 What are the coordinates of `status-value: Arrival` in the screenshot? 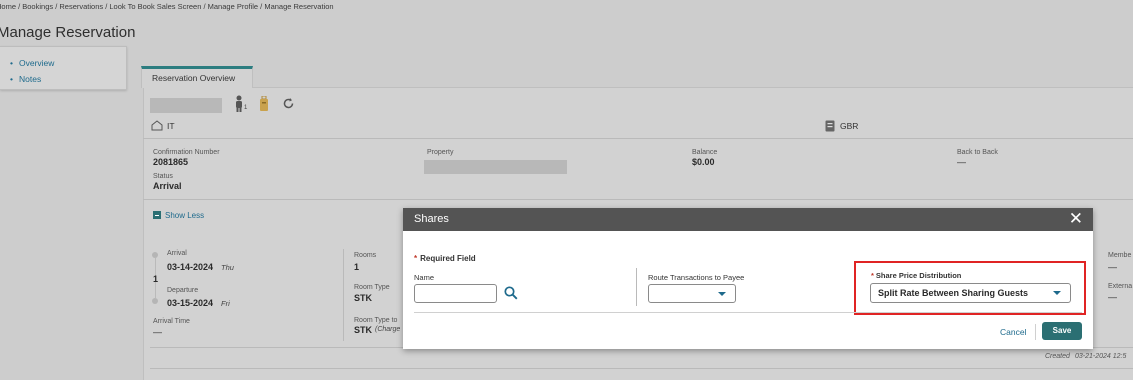 It's located at (167, 186).